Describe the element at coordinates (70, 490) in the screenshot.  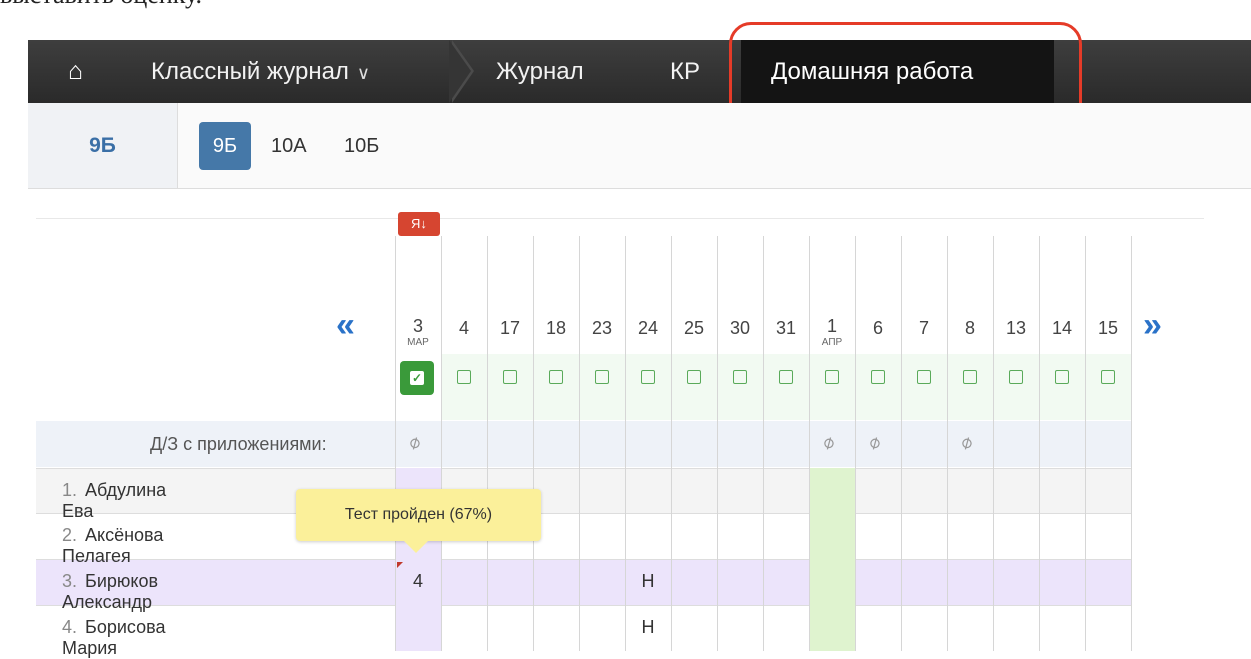
I see `student-number: 1.` at that location.